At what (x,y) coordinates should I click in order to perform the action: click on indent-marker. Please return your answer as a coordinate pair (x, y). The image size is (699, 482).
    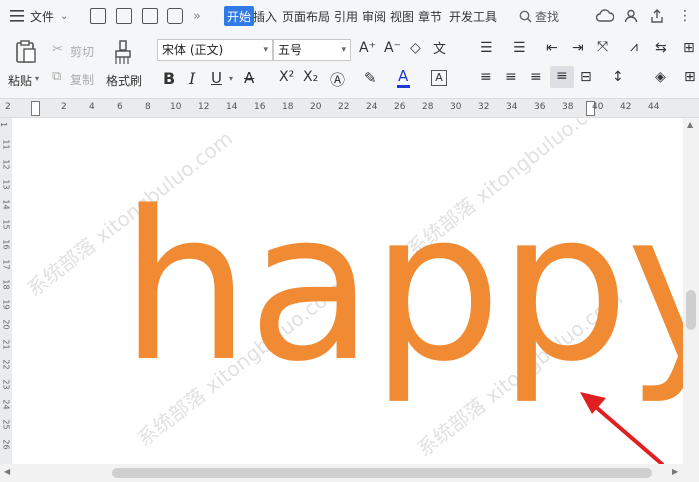
    Looking at the image, I should click on (35, 108).